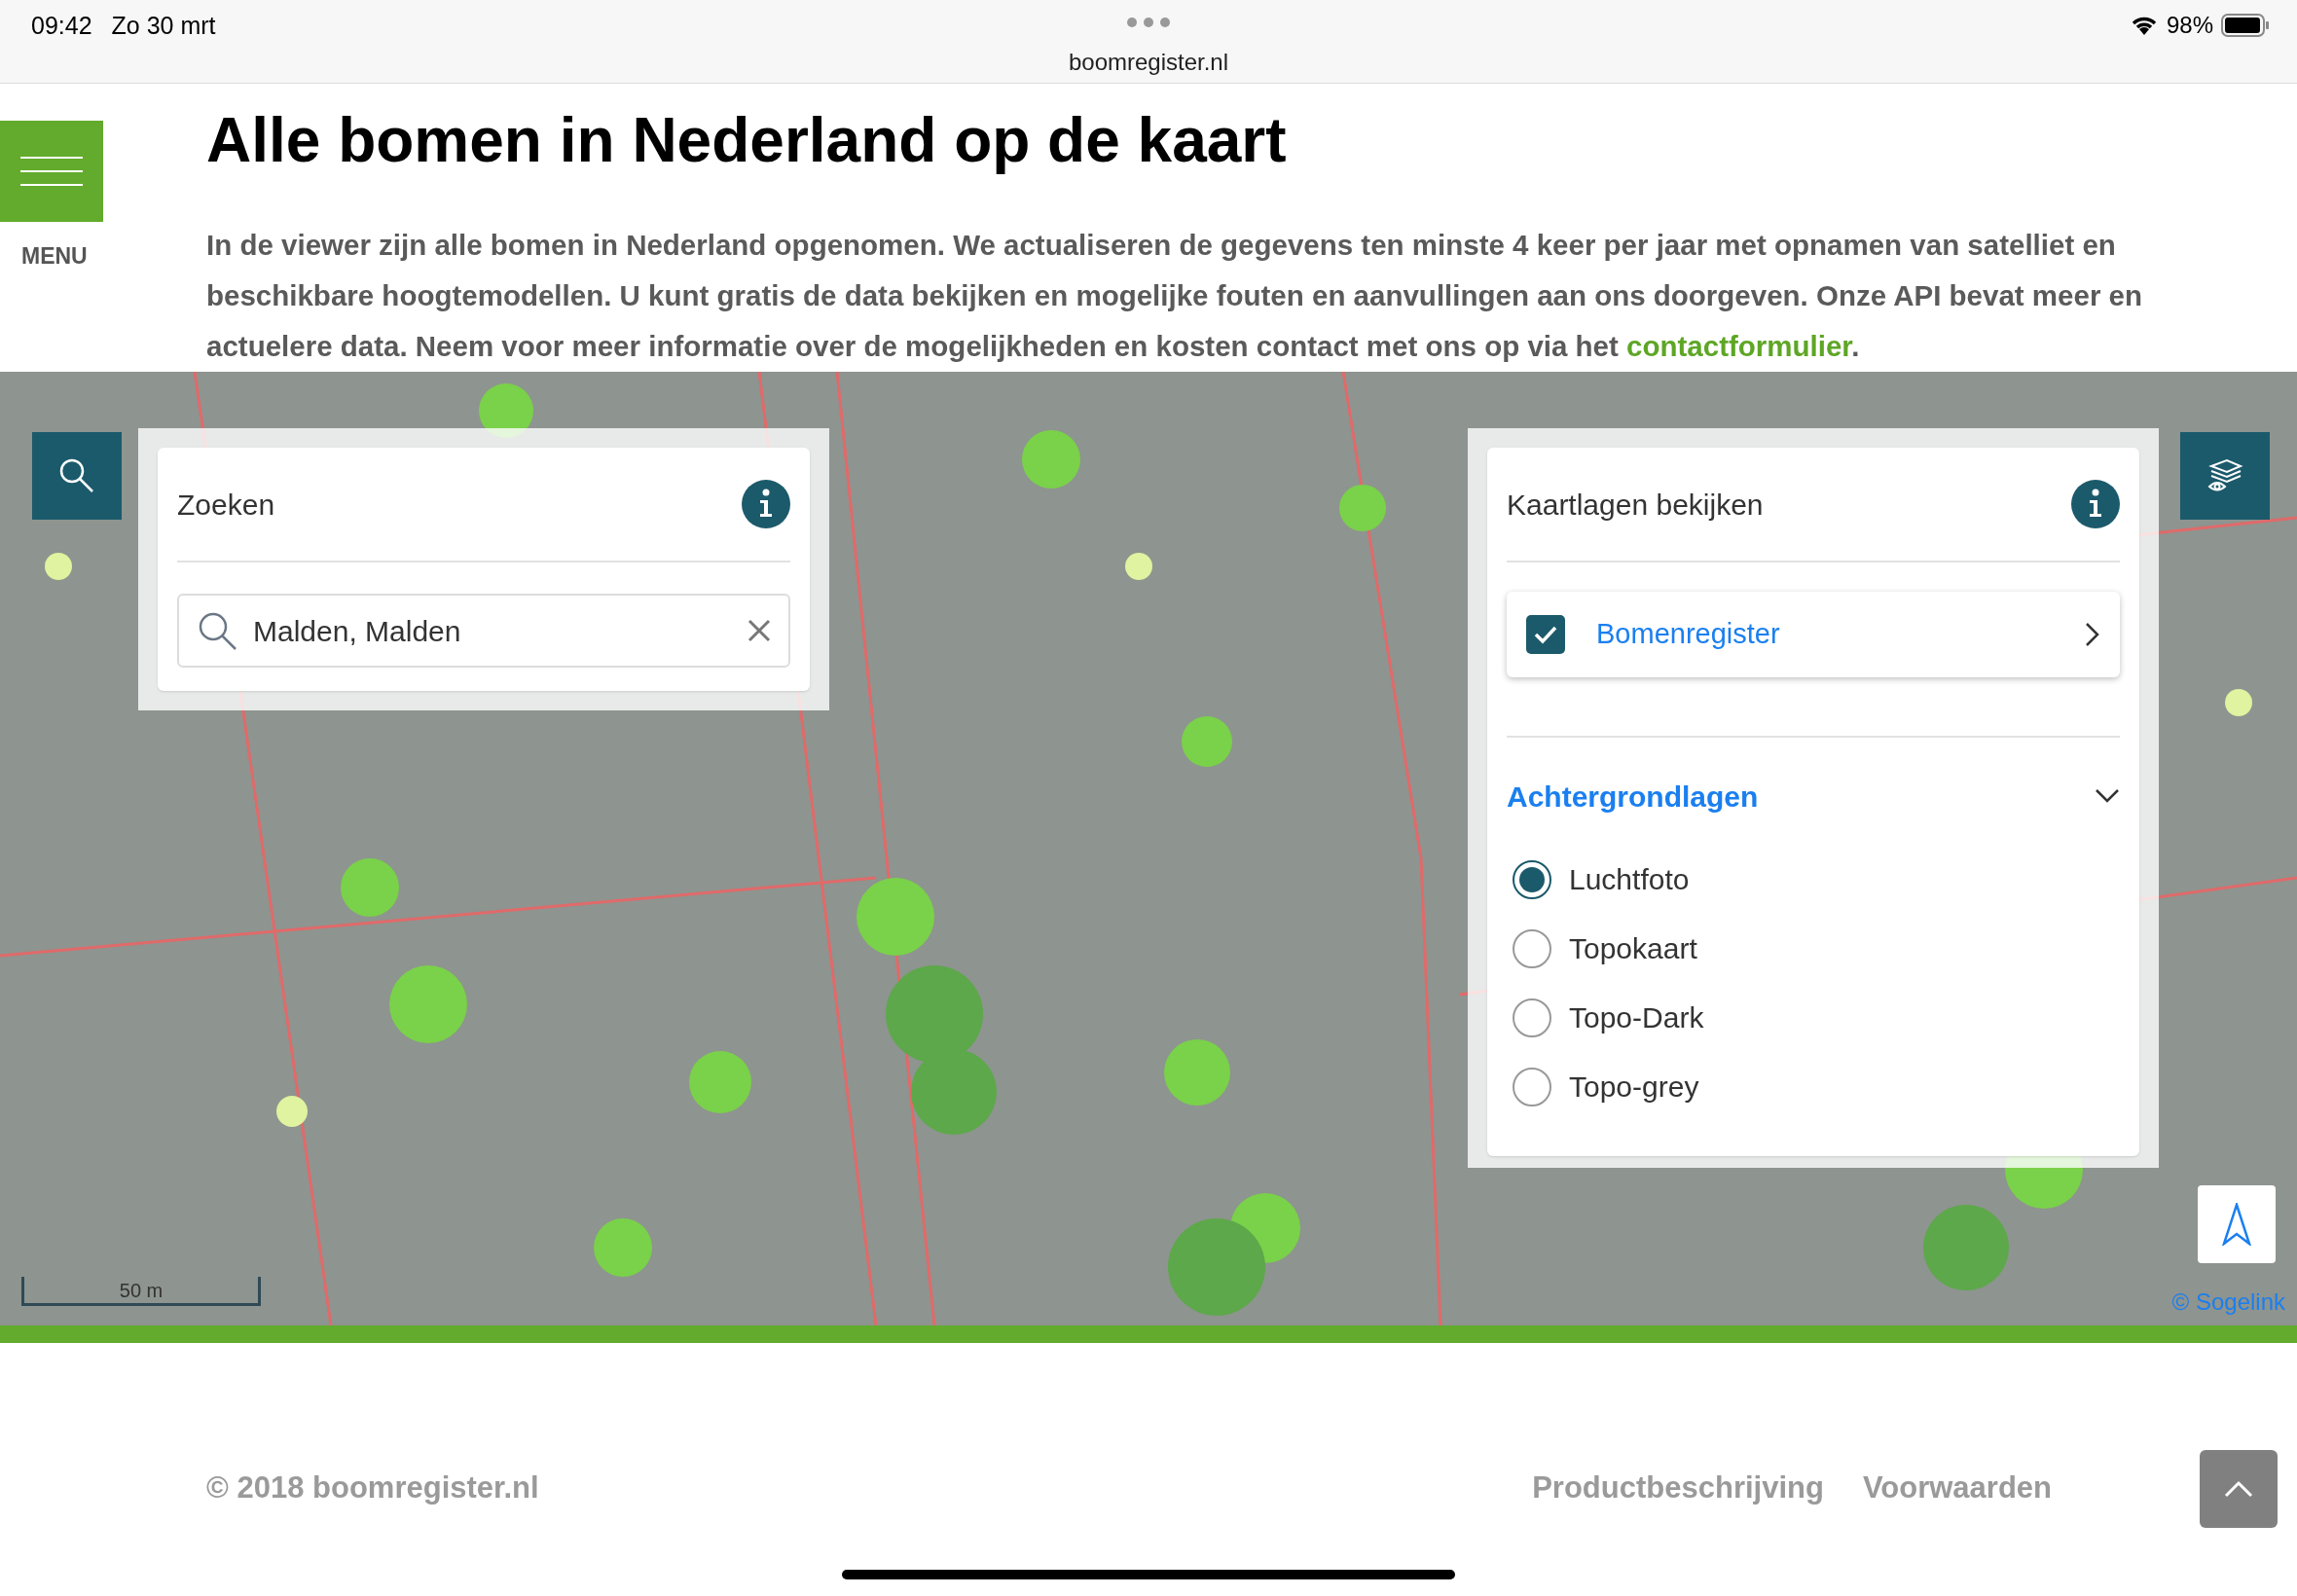 This screenshot has height=1596, width=2297. Describe the element at coordinates (1814, 879) in the screenshot. I see `radio-option: Luchtfoto` at that location.